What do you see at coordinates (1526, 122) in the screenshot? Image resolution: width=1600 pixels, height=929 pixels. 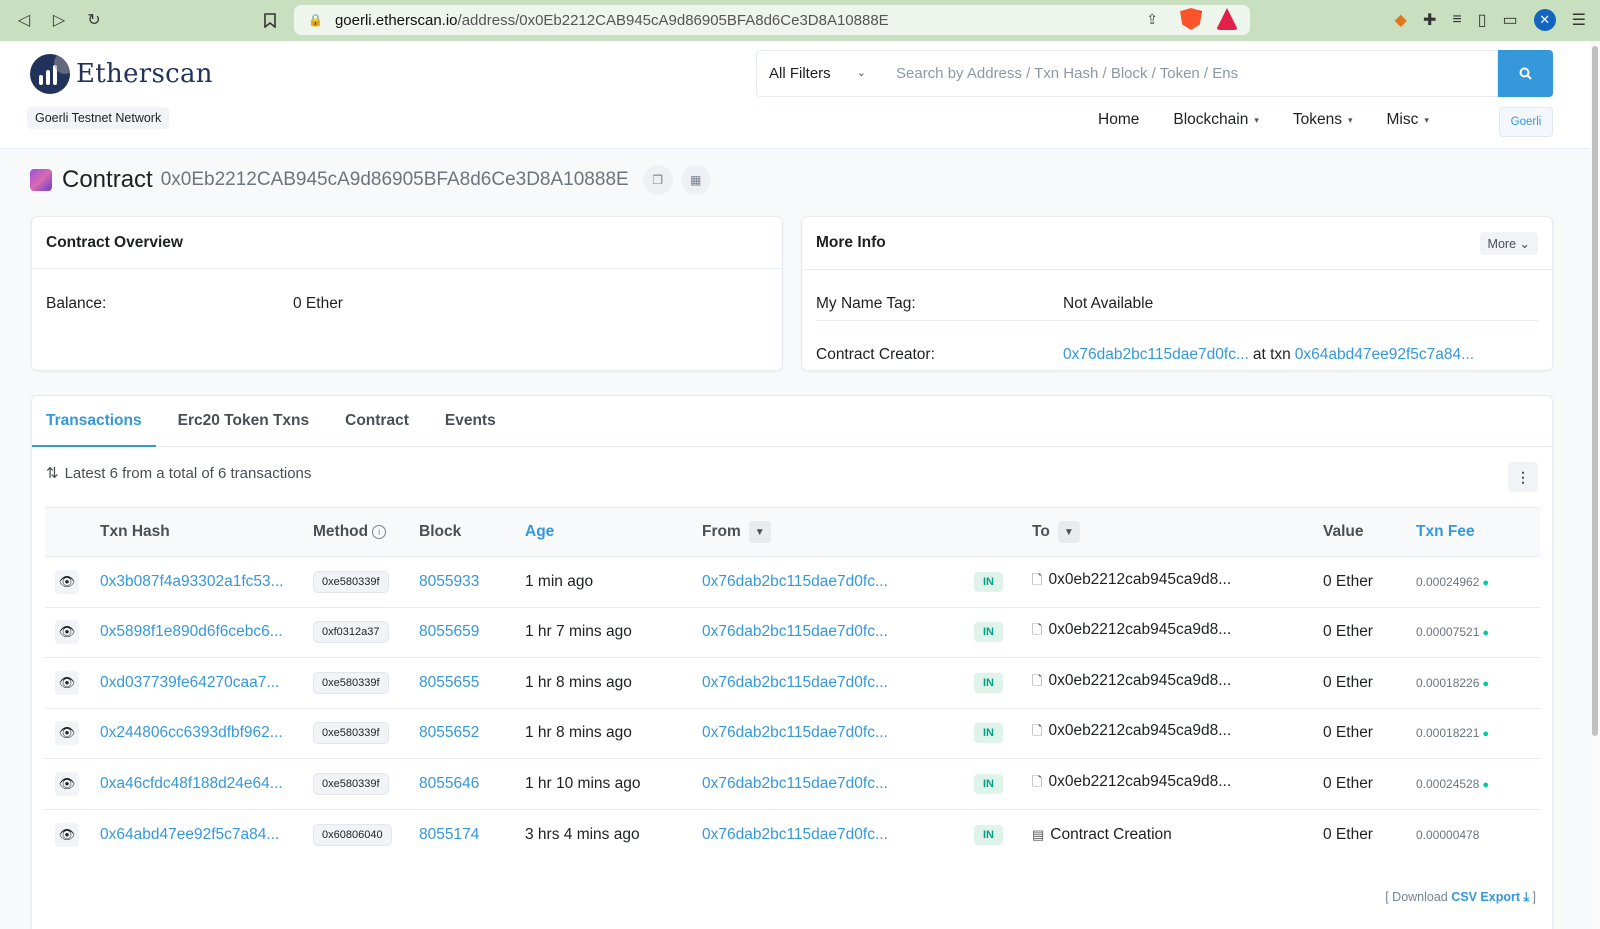 I see `network-switch-button: Goerli` at bounding box center [1526, 122].